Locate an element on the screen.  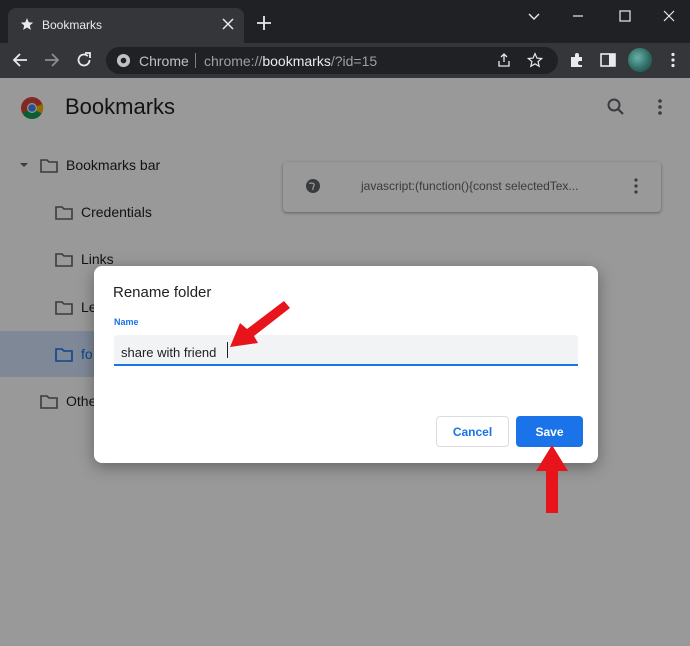
name-field-label: Name is located at coordinates (126, 322).